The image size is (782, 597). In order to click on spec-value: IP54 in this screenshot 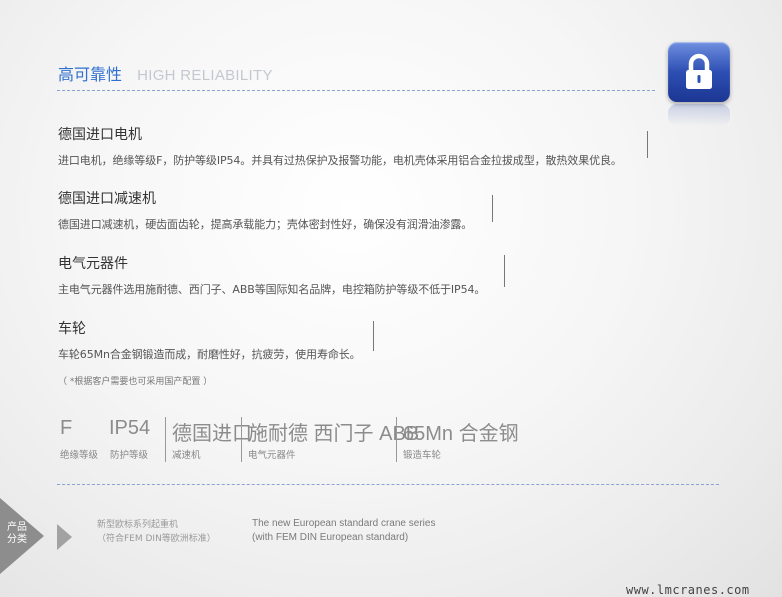, I will do `click(130, 428)`.